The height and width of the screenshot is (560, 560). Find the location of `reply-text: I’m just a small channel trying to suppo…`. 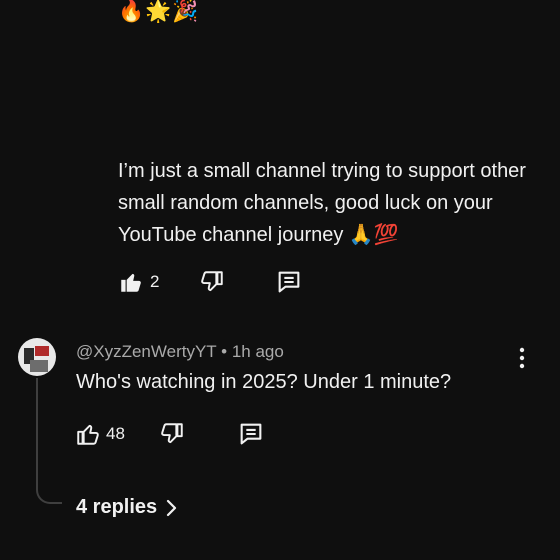

reply-text: I’m just a small channel trying to suppo… is located at coordinates (322, 203).